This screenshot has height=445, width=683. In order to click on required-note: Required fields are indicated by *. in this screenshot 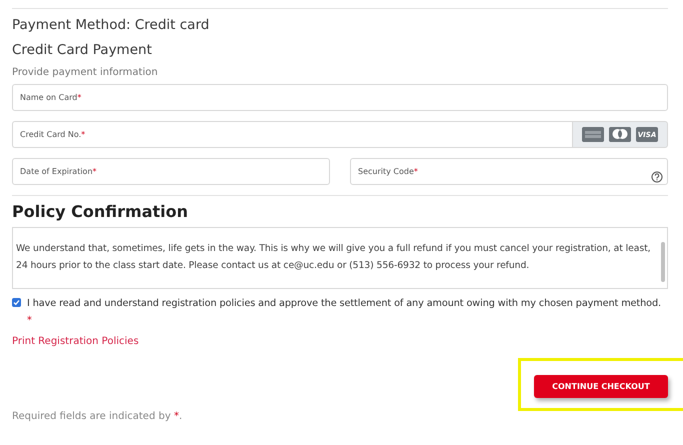, I will do `click(98, 416)`.